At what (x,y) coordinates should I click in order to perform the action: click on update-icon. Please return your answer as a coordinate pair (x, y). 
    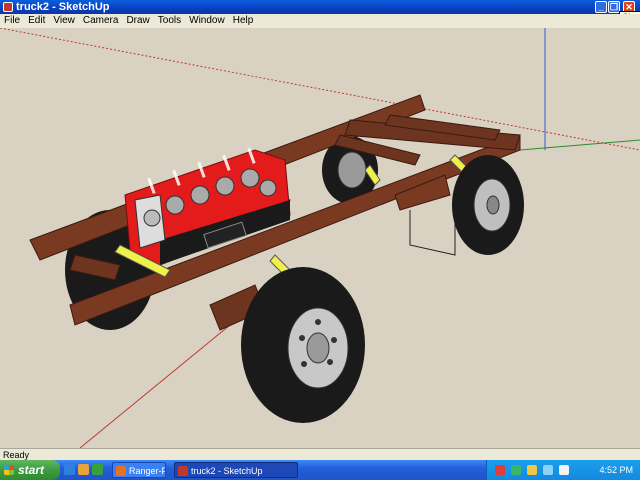
    Looking at the image, I should click on (564, 470).